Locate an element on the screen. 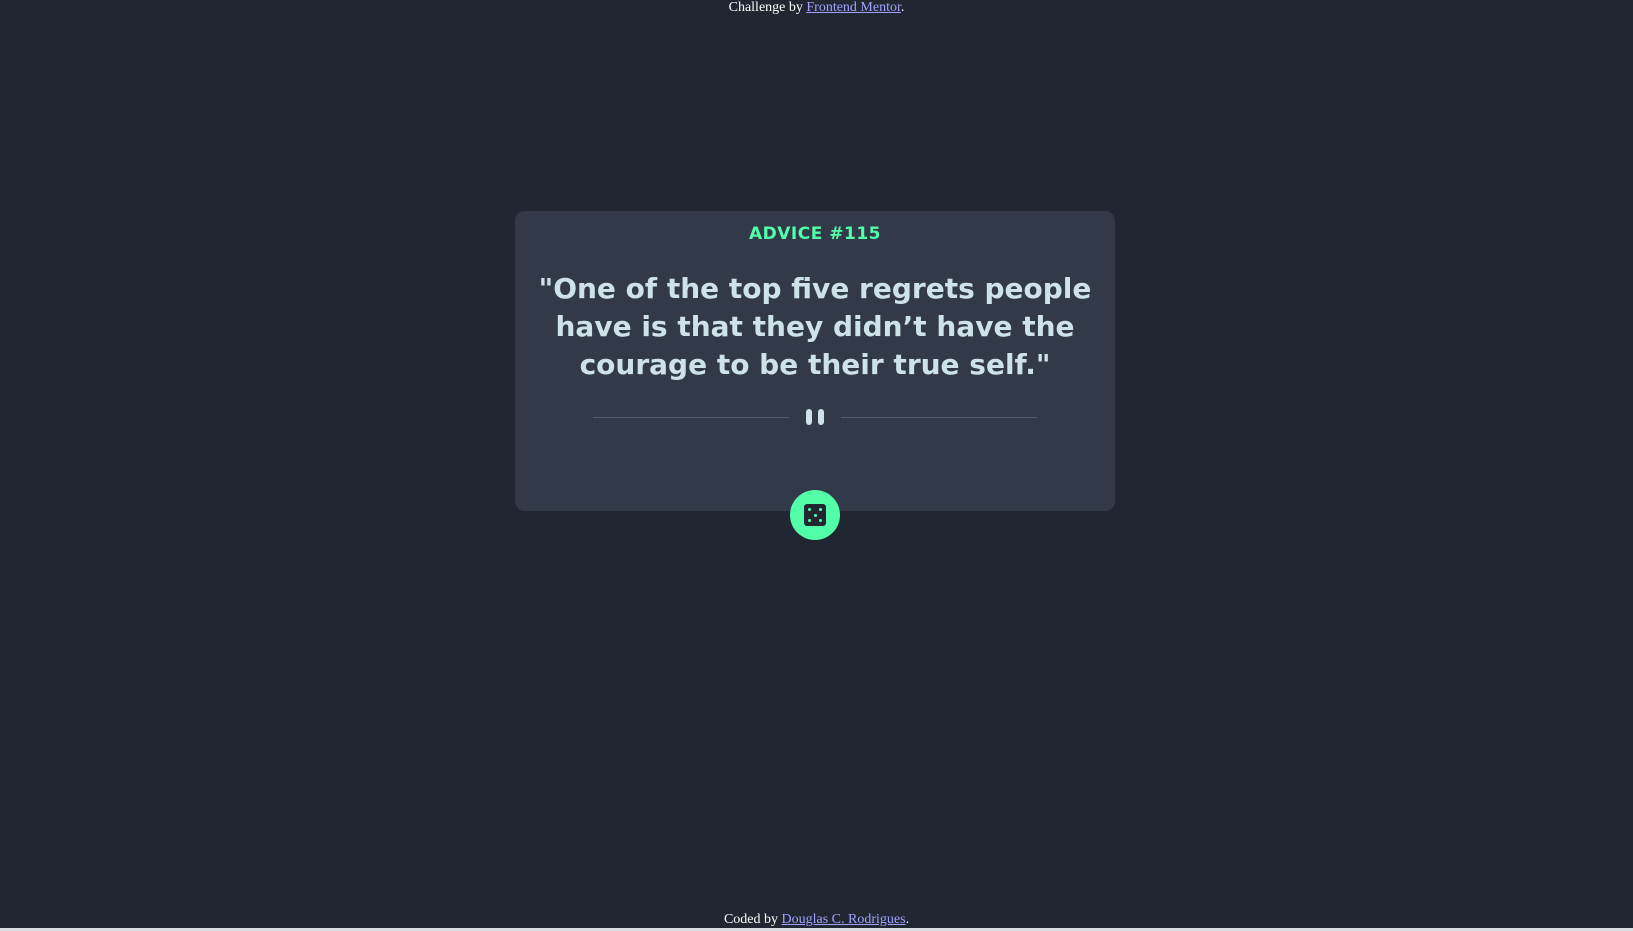  attribution-suffix: . is located at coordinates (902, 7).